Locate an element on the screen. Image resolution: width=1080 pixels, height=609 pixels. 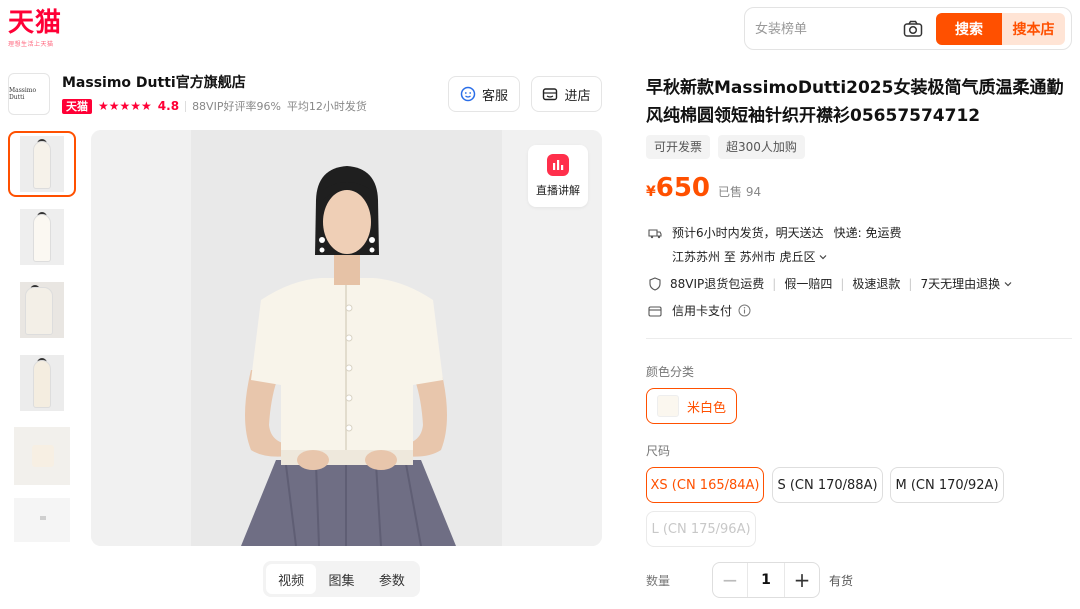
payment-method: 信用卡支付 is located at coordinates (702, 311).